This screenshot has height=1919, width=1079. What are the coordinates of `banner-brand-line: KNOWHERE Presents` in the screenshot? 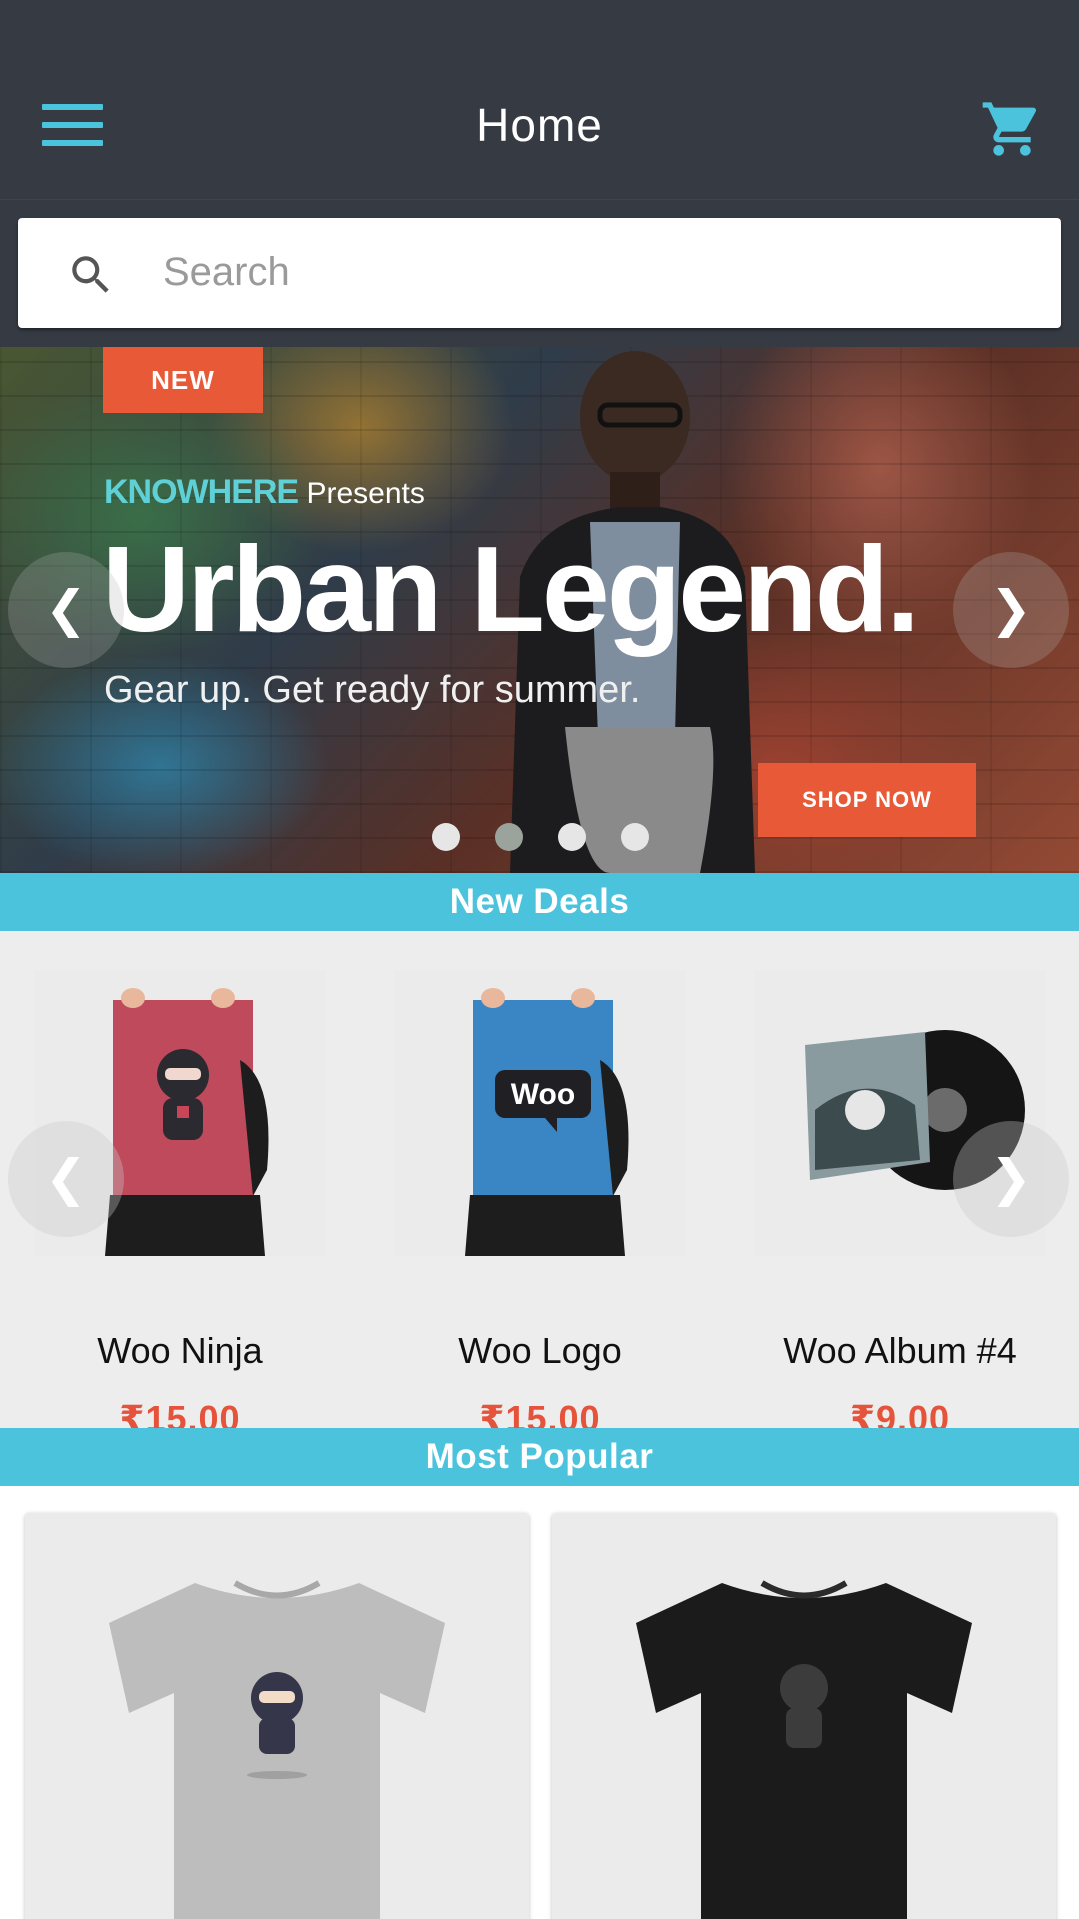 It's located at (264, 492).